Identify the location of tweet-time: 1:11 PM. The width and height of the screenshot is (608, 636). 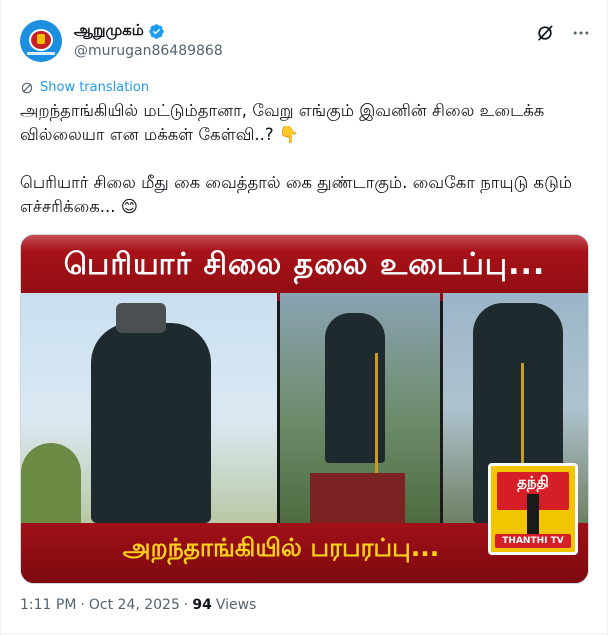
(48, 605).